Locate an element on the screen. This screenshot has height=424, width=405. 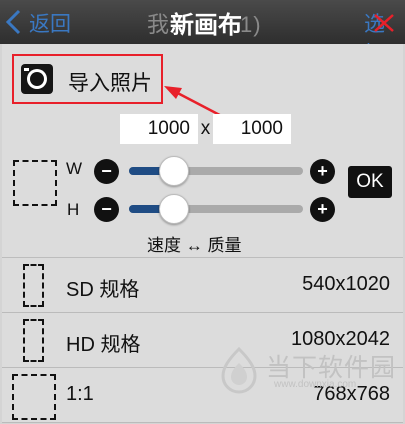
height-slider-track is located at coordinates (216, 209).